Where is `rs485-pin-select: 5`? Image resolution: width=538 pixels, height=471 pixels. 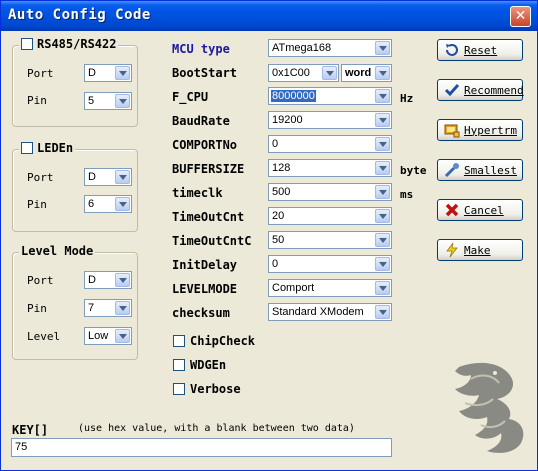 rs485-pin-select: 5 is located at coordinates (108, 101).